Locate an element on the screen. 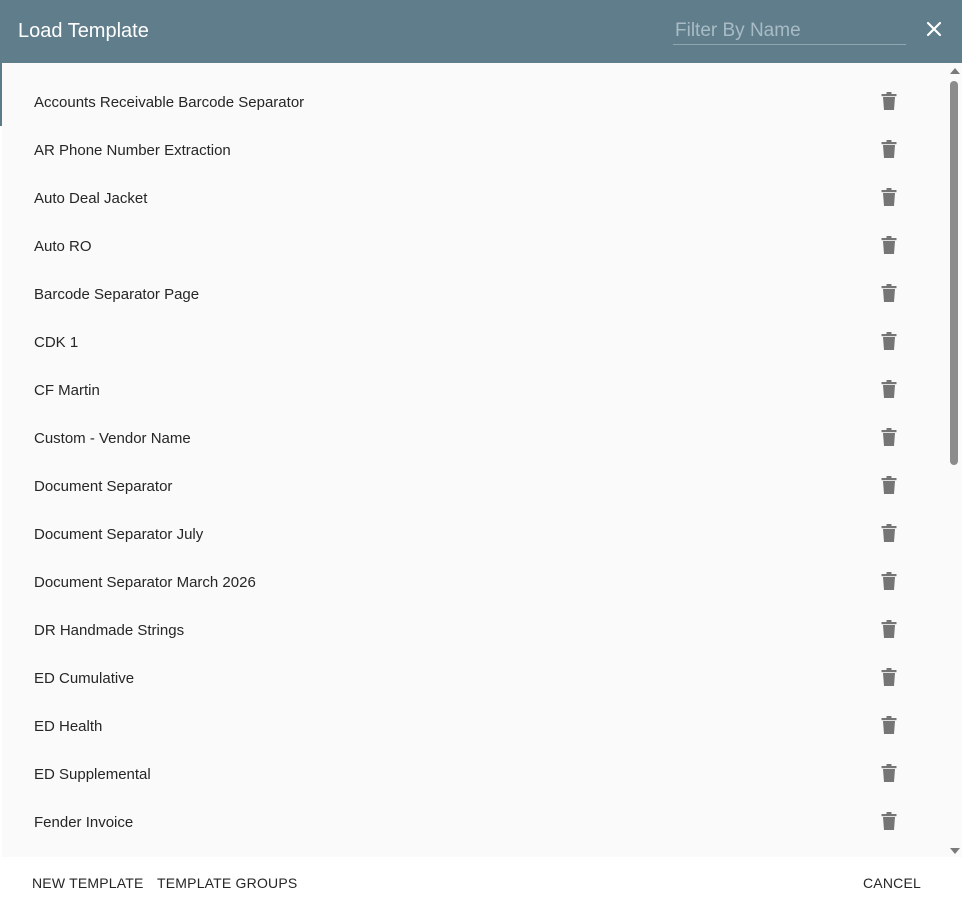 Image resolution: width=962 pixels, height=909 pixels. template-list-item: Fender Invoice is located at coordinates (474, 823).